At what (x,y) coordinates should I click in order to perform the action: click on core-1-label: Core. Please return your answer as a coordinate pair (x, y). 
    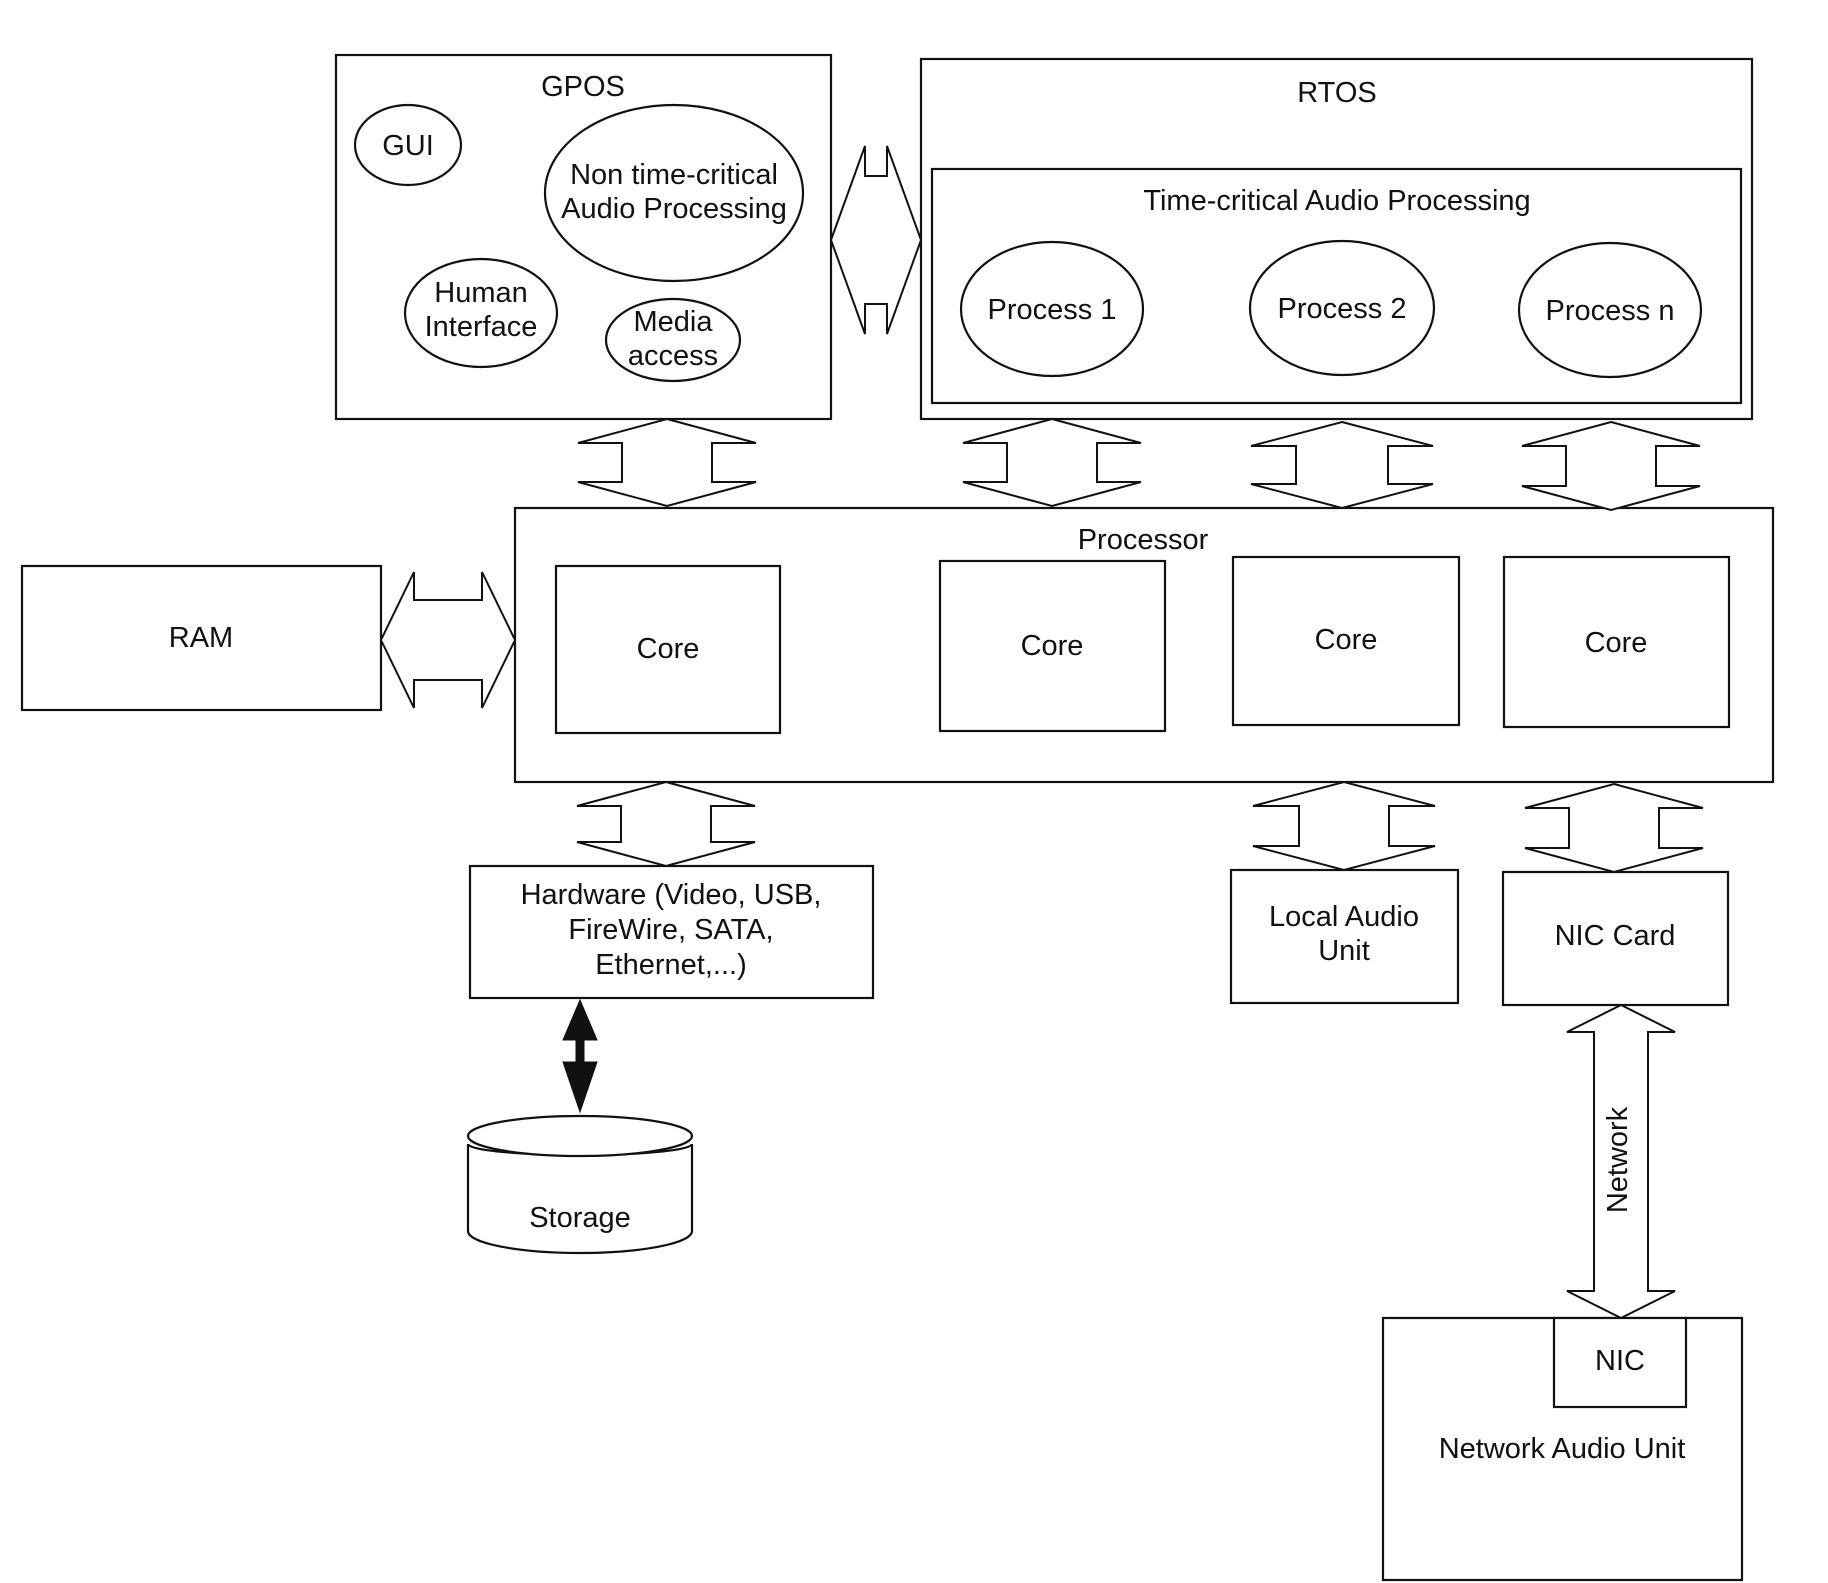
    Looking at the image, I should click on (668, 649).